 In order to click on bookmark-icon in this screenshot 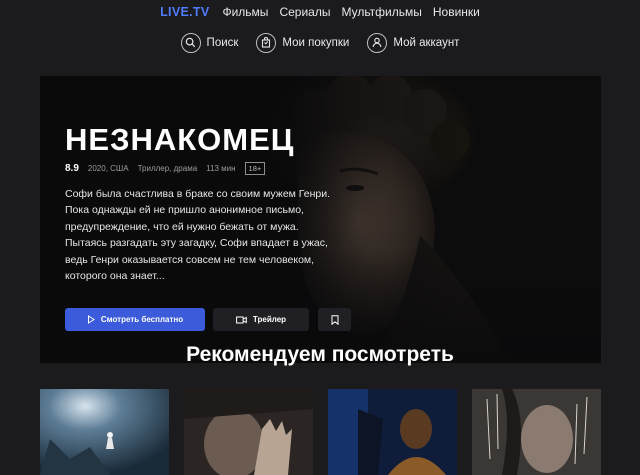, I will do `click(334, 319)`.